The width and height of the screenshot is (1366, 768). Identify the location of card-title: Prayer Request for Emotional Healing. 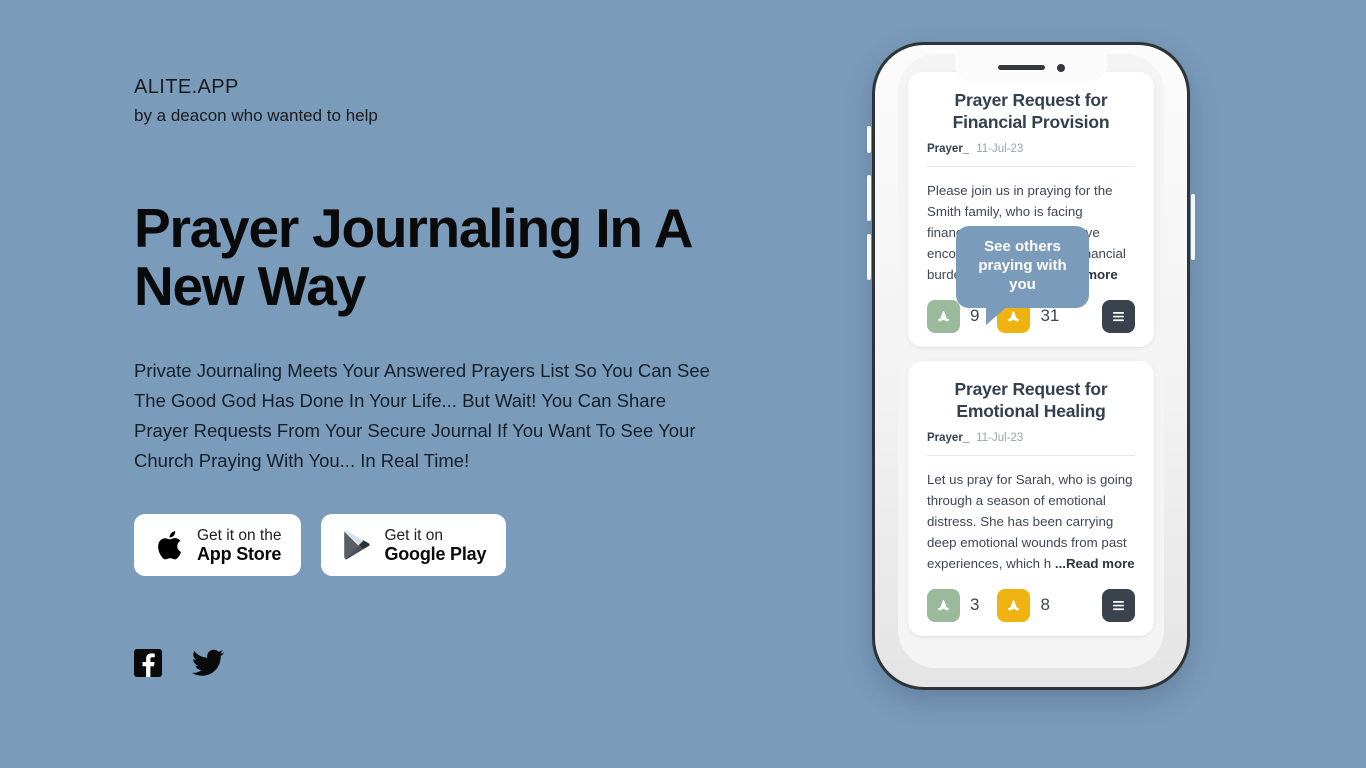
(1031, 399).